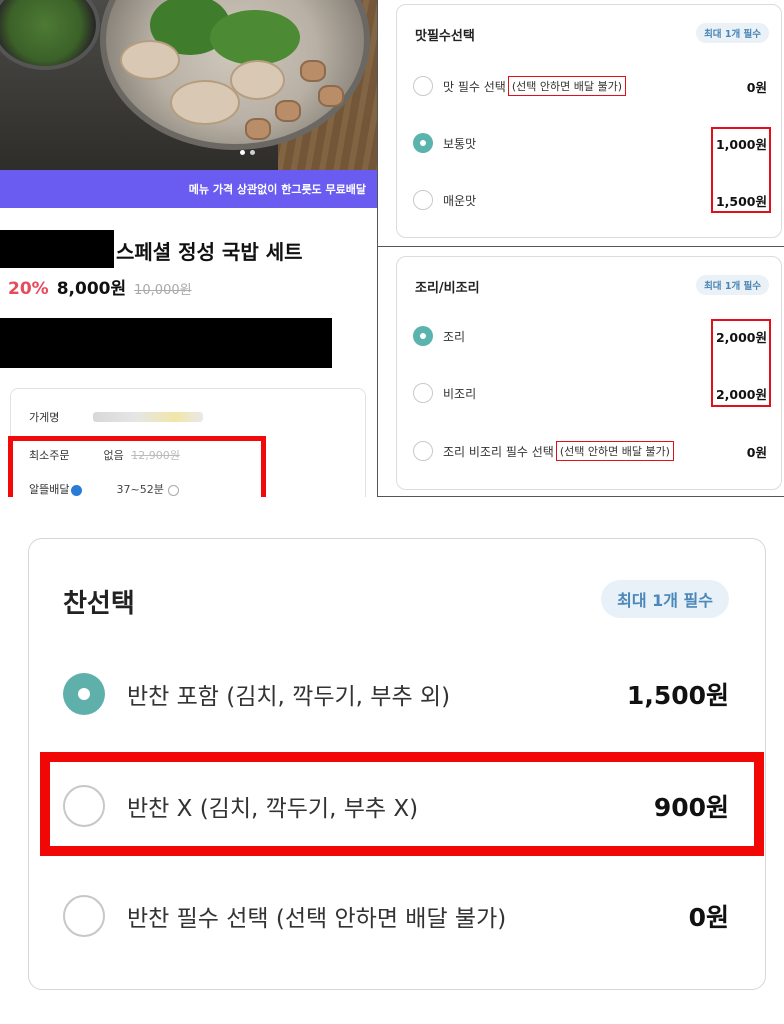 The width and height of the screenshot is (784, 1024). What do you see at coordinates (677, 695) in the screenshot?
I see `option-price: 1,500원` at bounding box center [677, 695].